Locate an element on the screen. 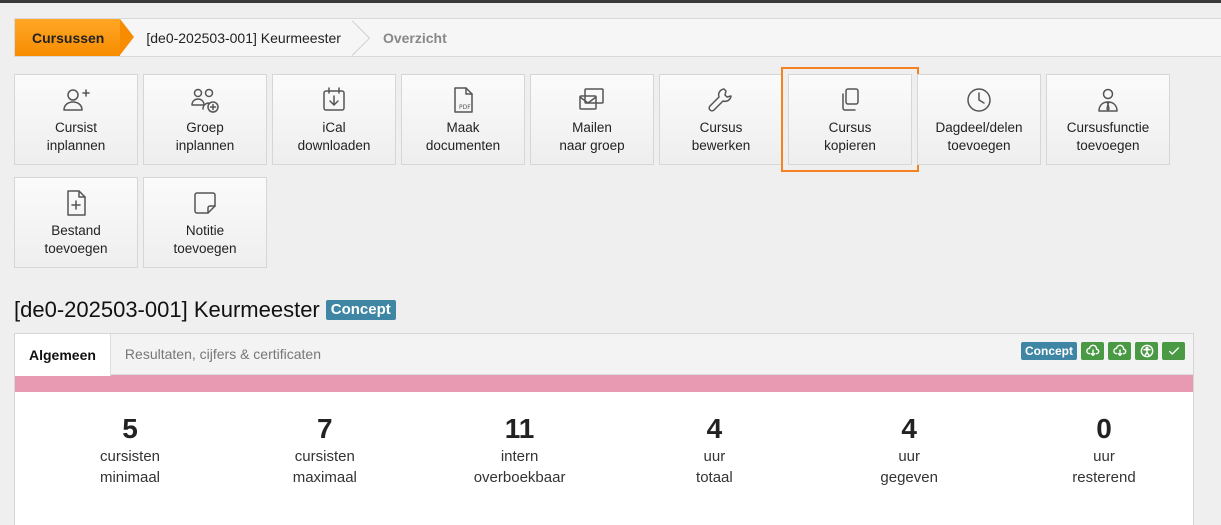  stat-label-2: maximaal is located at coordinates (324, 477).